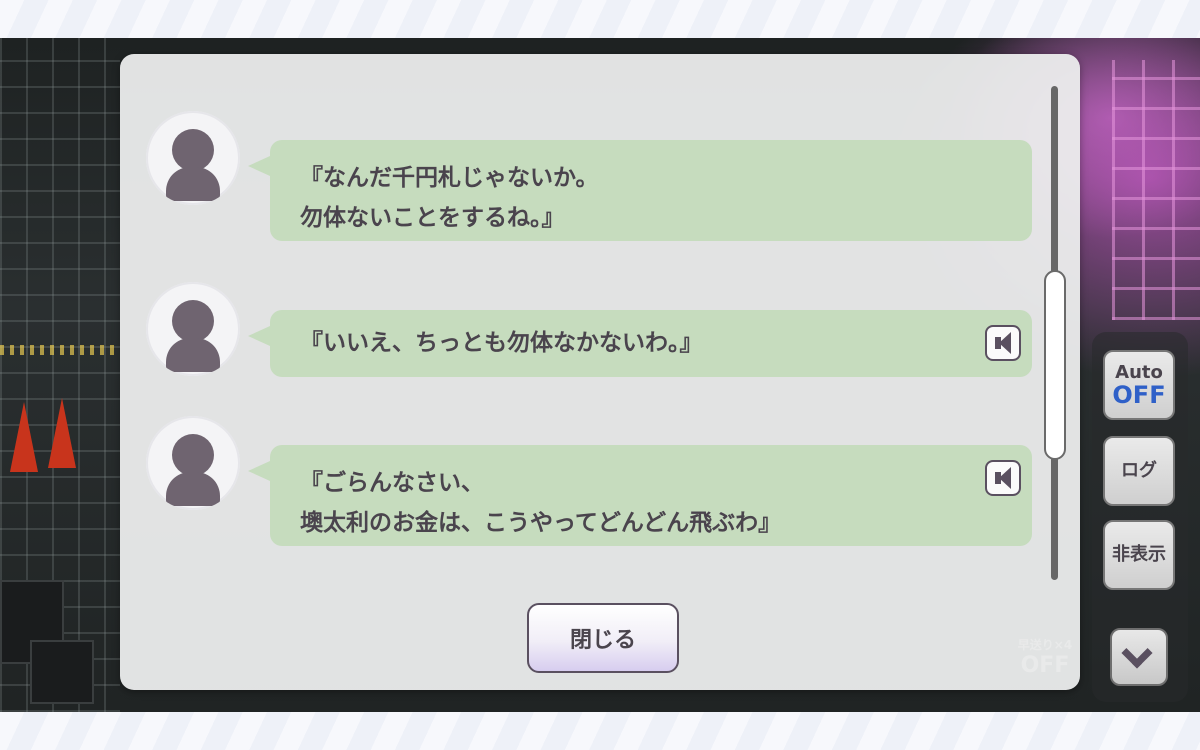  Describe the element at coordinates (541, 523) in the screenshot. I see `log-entry-line: 墺太利のお金は、こうやってどんどん飛ぶわ』` at that location.